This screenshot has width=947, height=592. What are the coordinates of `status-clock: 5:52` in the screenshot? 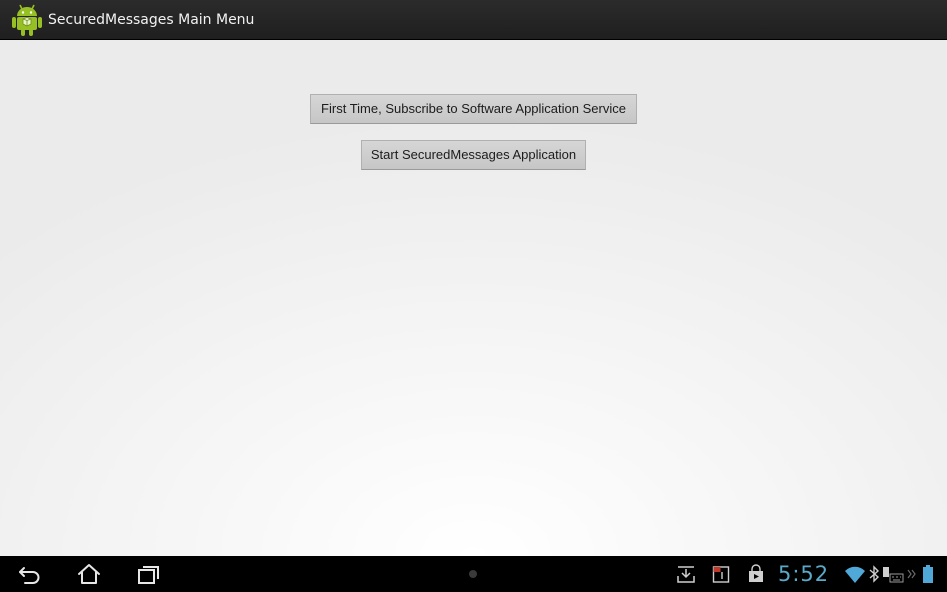 It's located at (804, 574).